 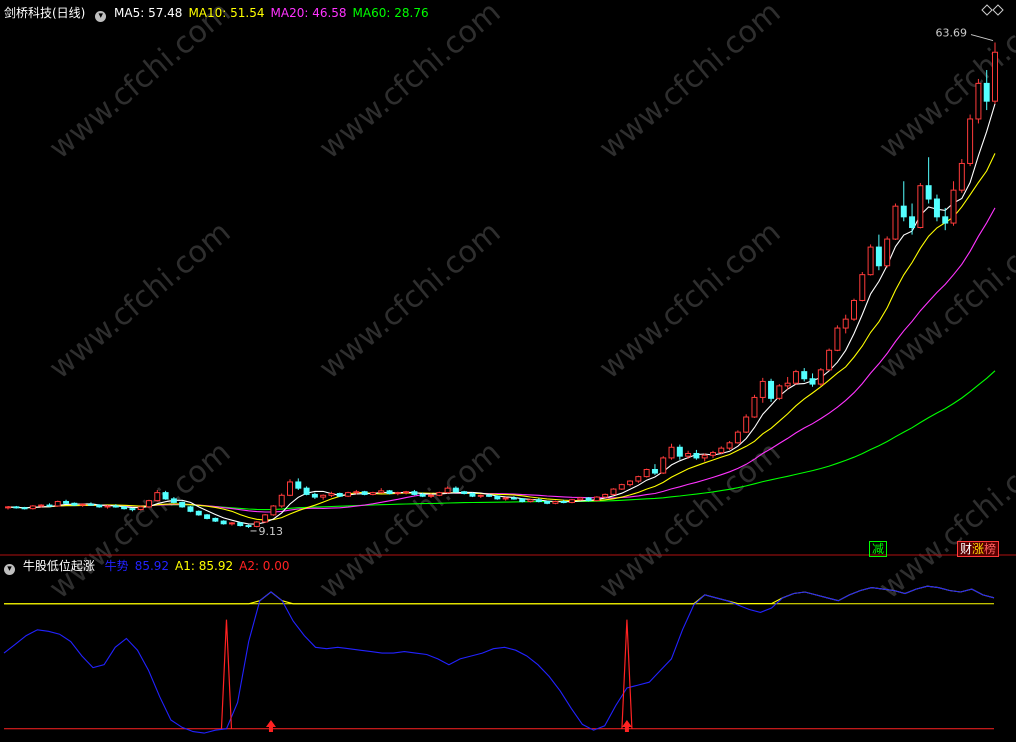 I want to click on high-marker-line, so click(x=982, y=38).